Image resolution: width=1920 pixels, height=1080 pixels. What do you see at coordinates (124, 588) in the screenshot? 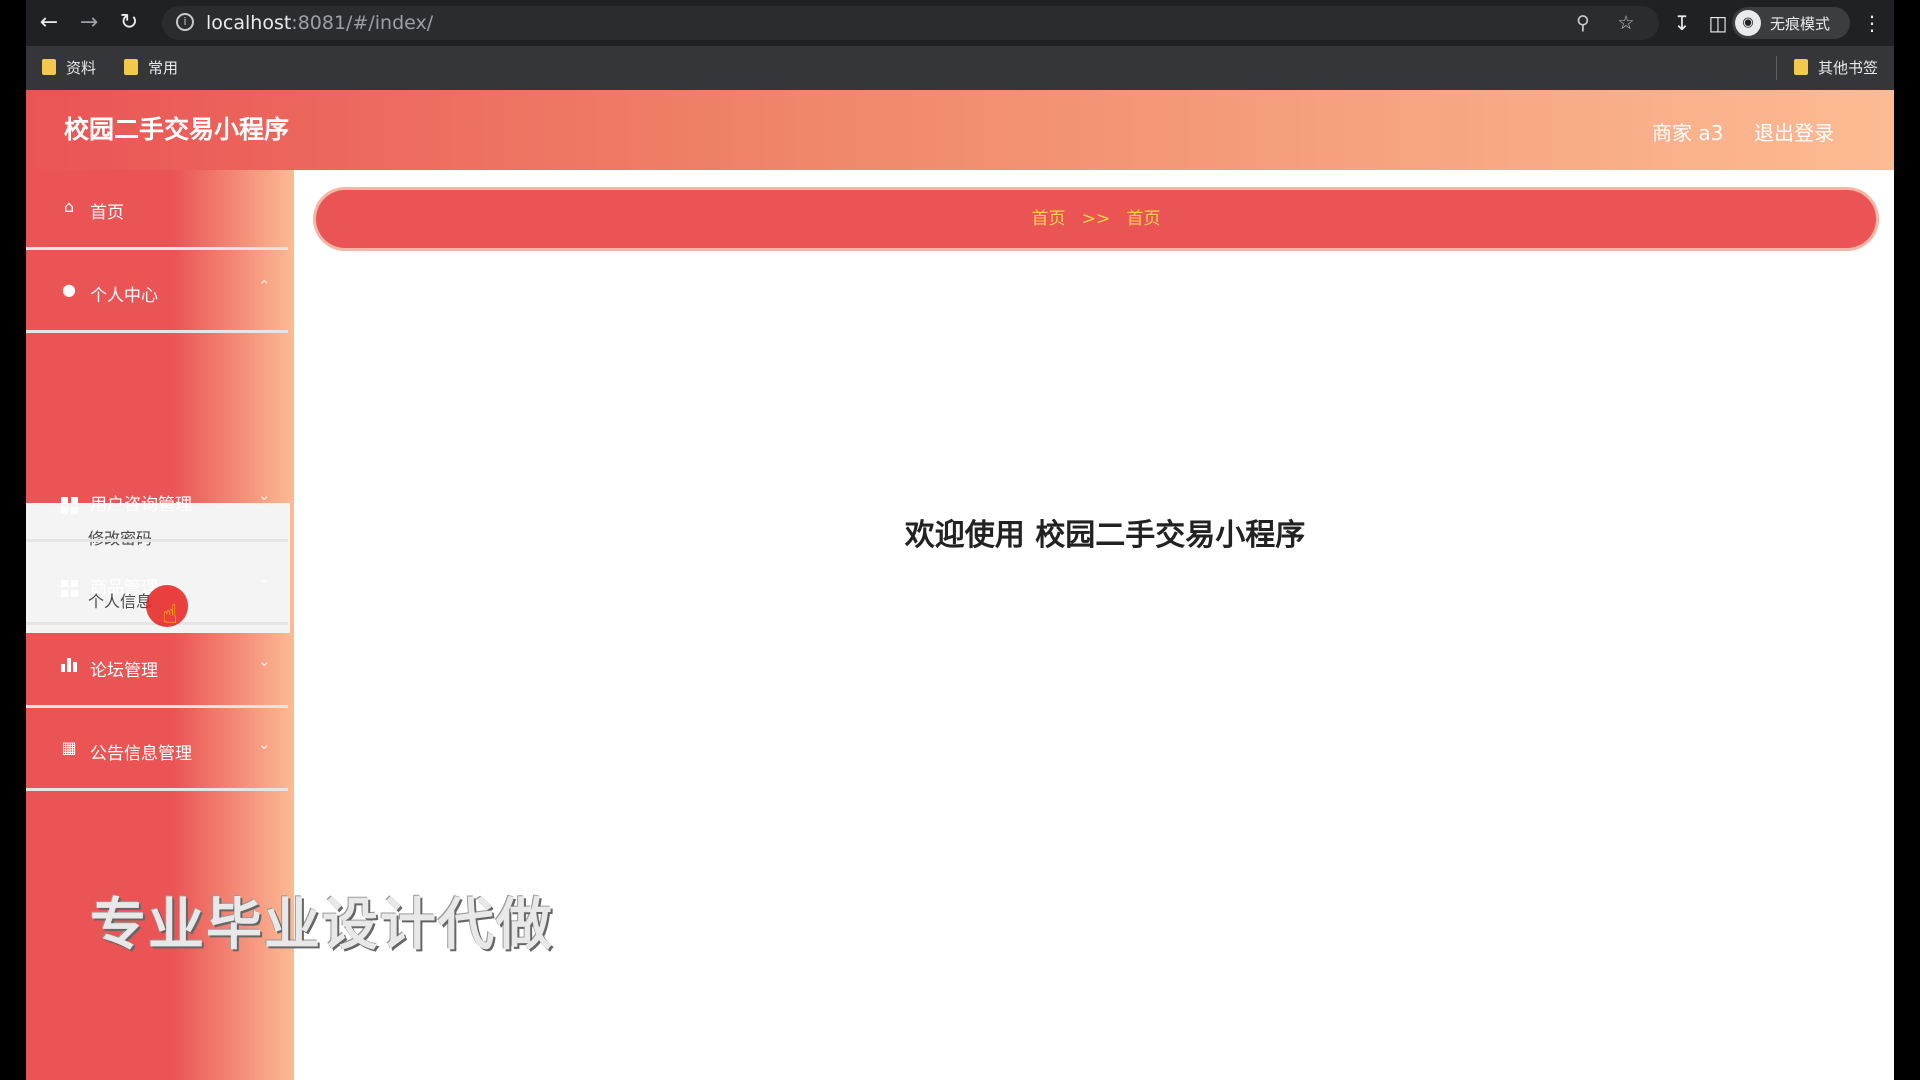
I see `sidebar-item-label: 商品管理` at bounding box center [124, 588].